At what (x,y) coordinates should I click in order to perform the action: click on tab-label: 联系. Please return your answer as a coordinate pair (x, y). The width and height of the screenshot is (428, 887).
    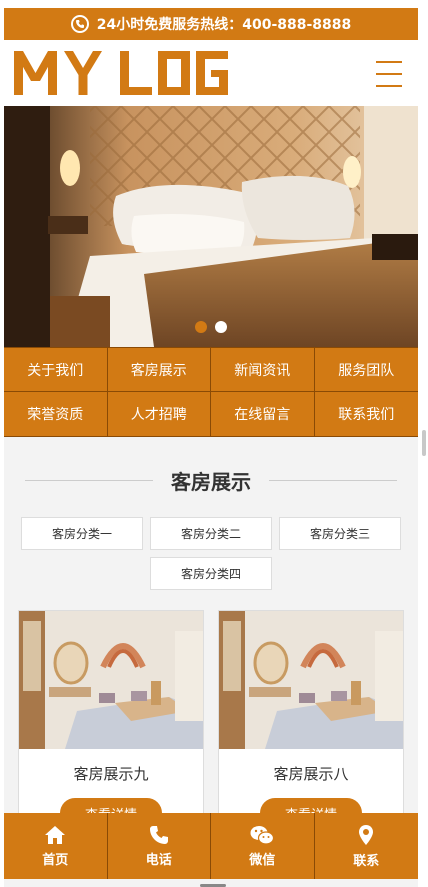
    Looking at the image, I should click on (366, 861).